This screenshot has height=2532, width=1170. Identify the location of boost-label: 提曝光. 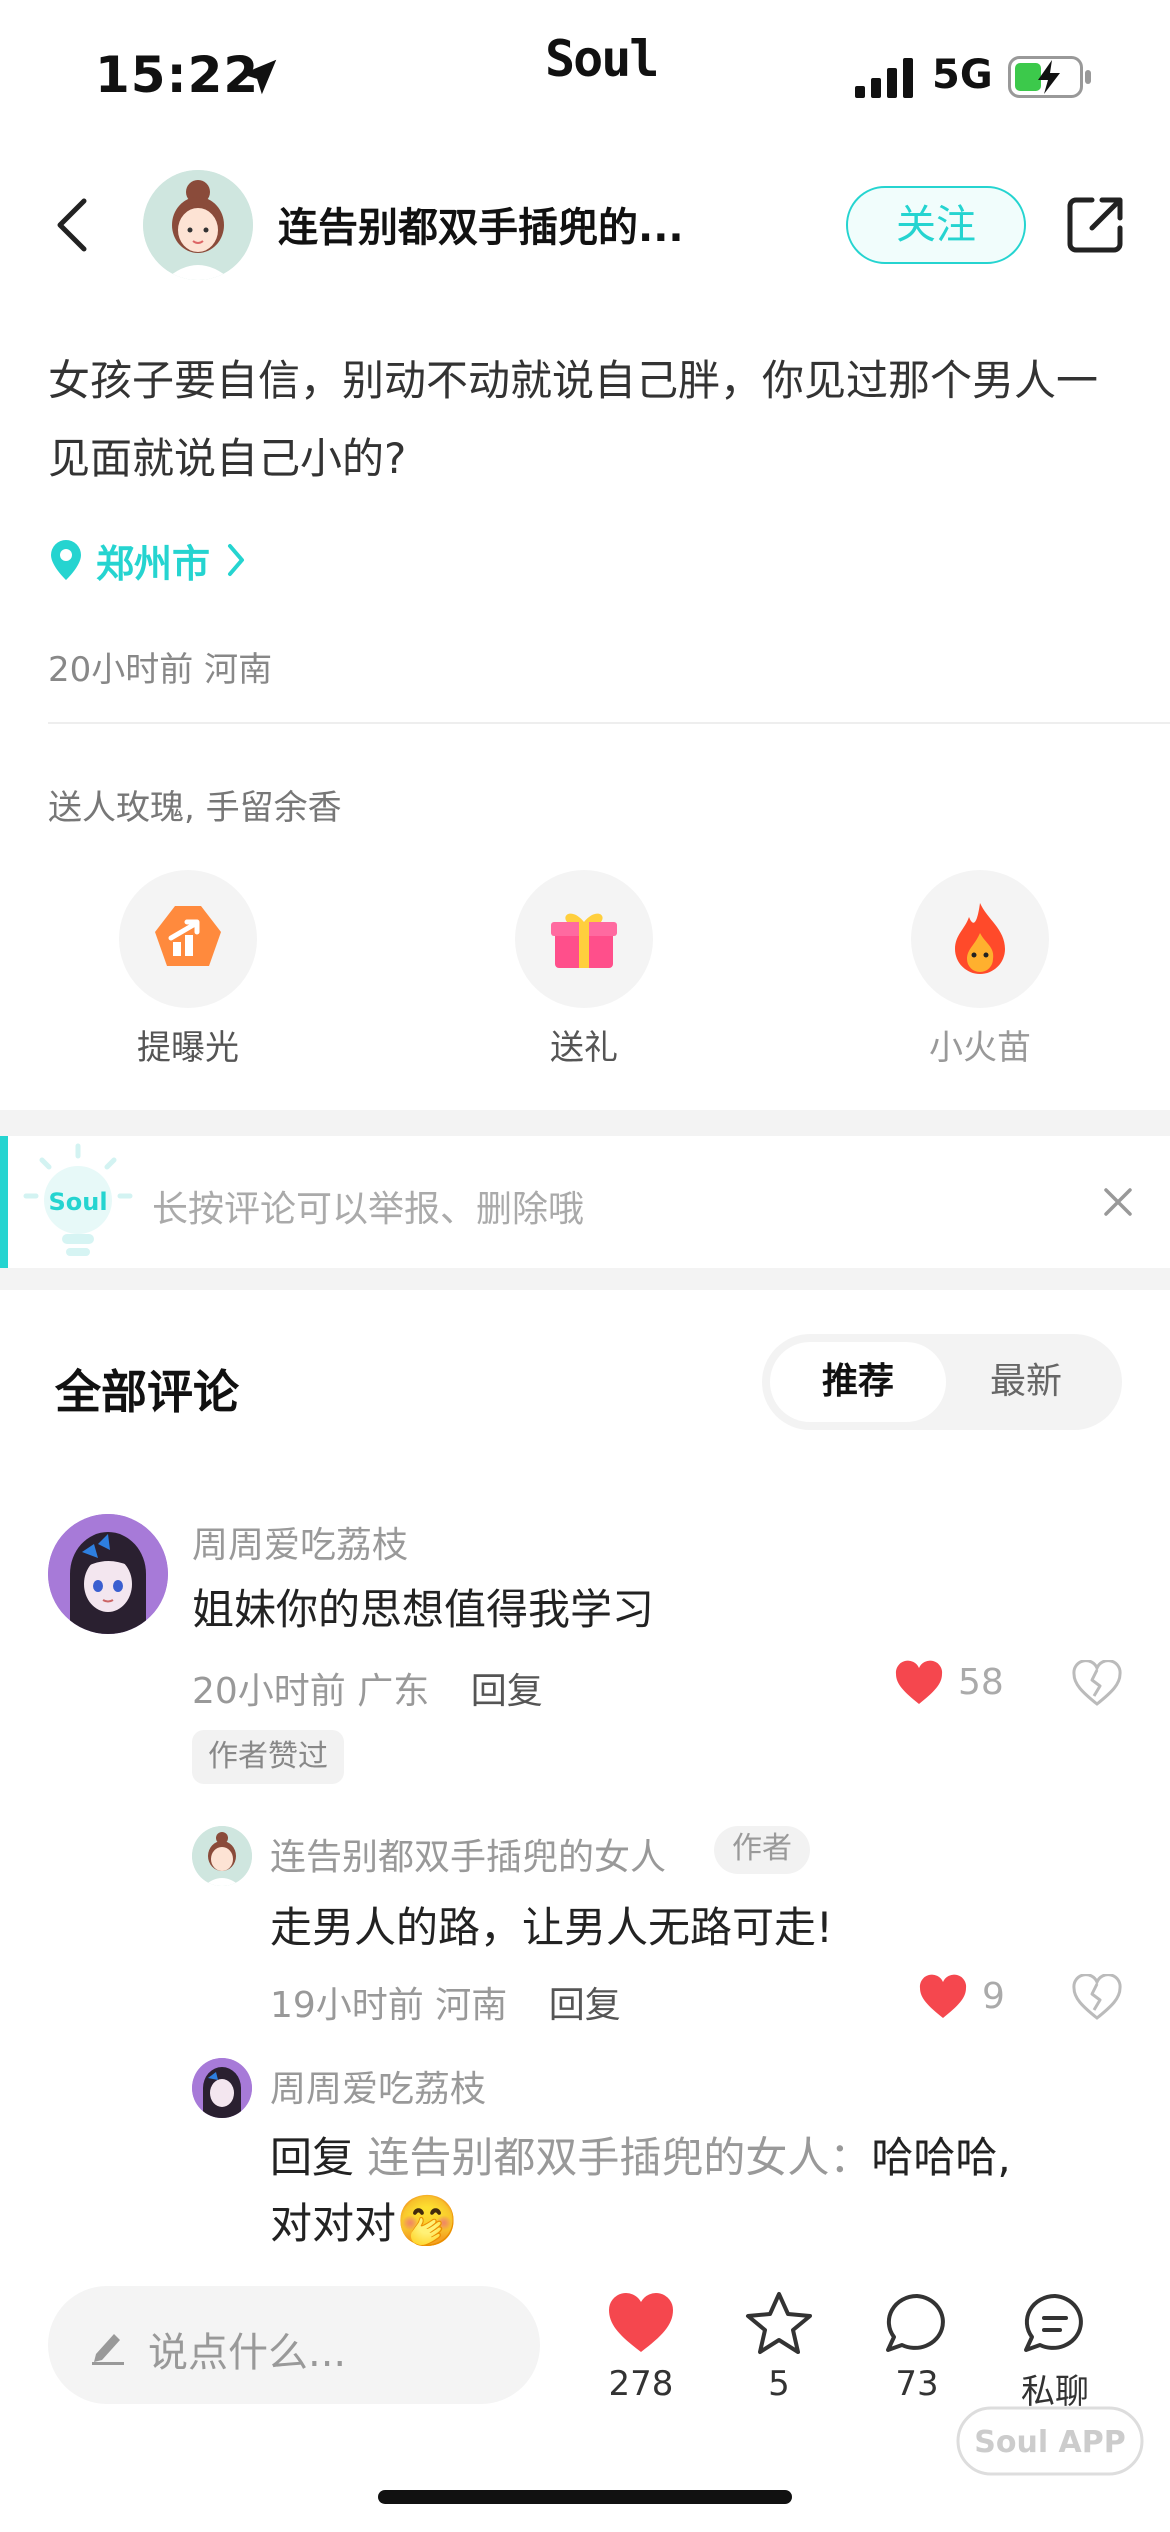
(188, 1048).